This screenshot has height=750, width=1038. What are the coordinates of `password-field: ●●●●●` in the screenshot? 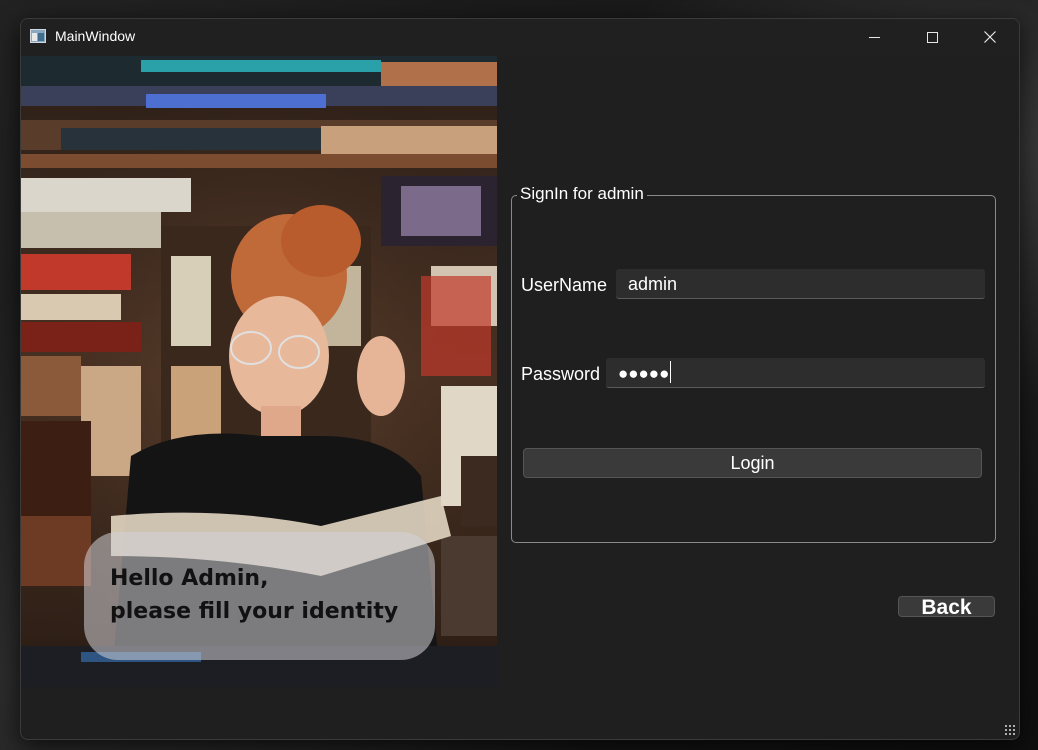 It's located at (795, 373).